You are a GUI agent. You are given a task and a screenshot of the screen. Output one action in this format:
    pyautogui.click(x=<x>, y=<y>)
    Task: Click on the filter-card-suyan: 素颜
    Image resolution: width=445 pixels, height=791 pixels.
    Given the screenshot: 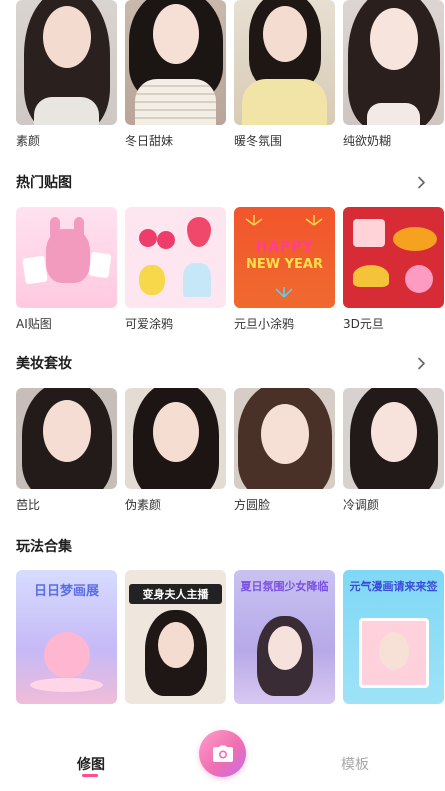 What is the action you would take?
    pyautogui.click(x=66, y=74)
    